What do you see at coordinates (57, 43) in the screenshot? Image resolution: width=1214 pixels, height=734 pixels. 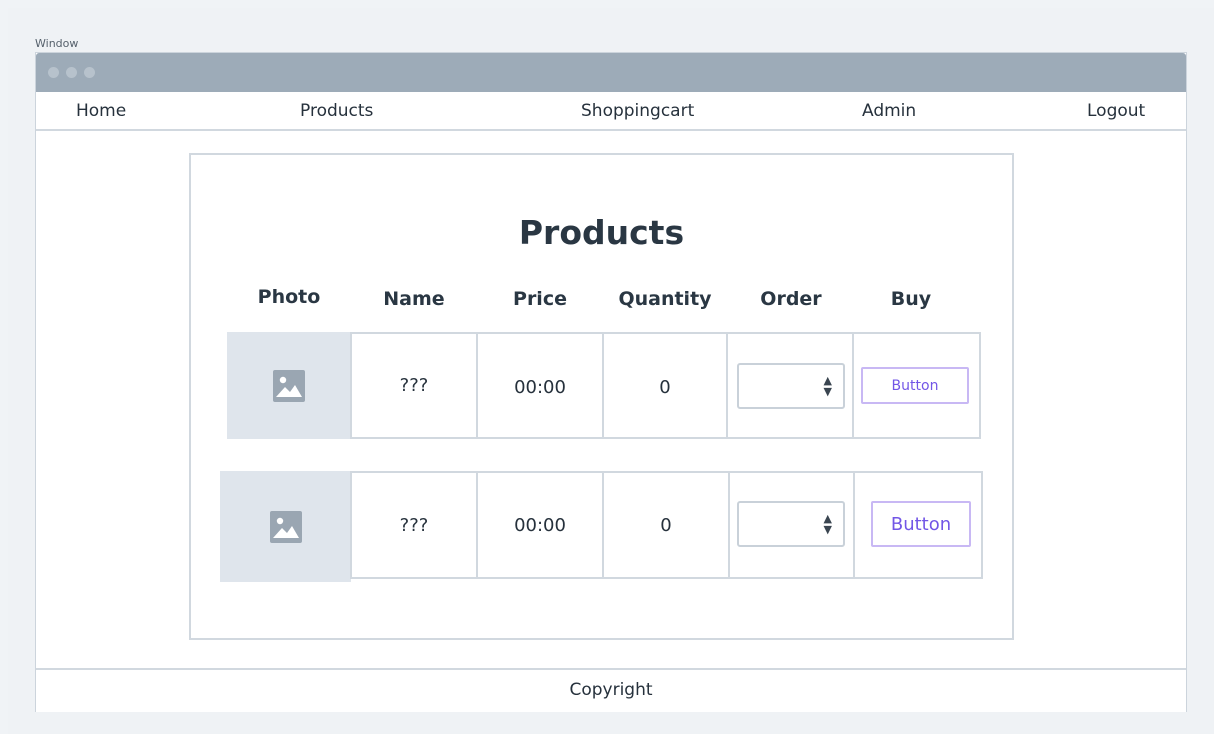 I see `window-caption: Window` at bounding box center [57, 43].